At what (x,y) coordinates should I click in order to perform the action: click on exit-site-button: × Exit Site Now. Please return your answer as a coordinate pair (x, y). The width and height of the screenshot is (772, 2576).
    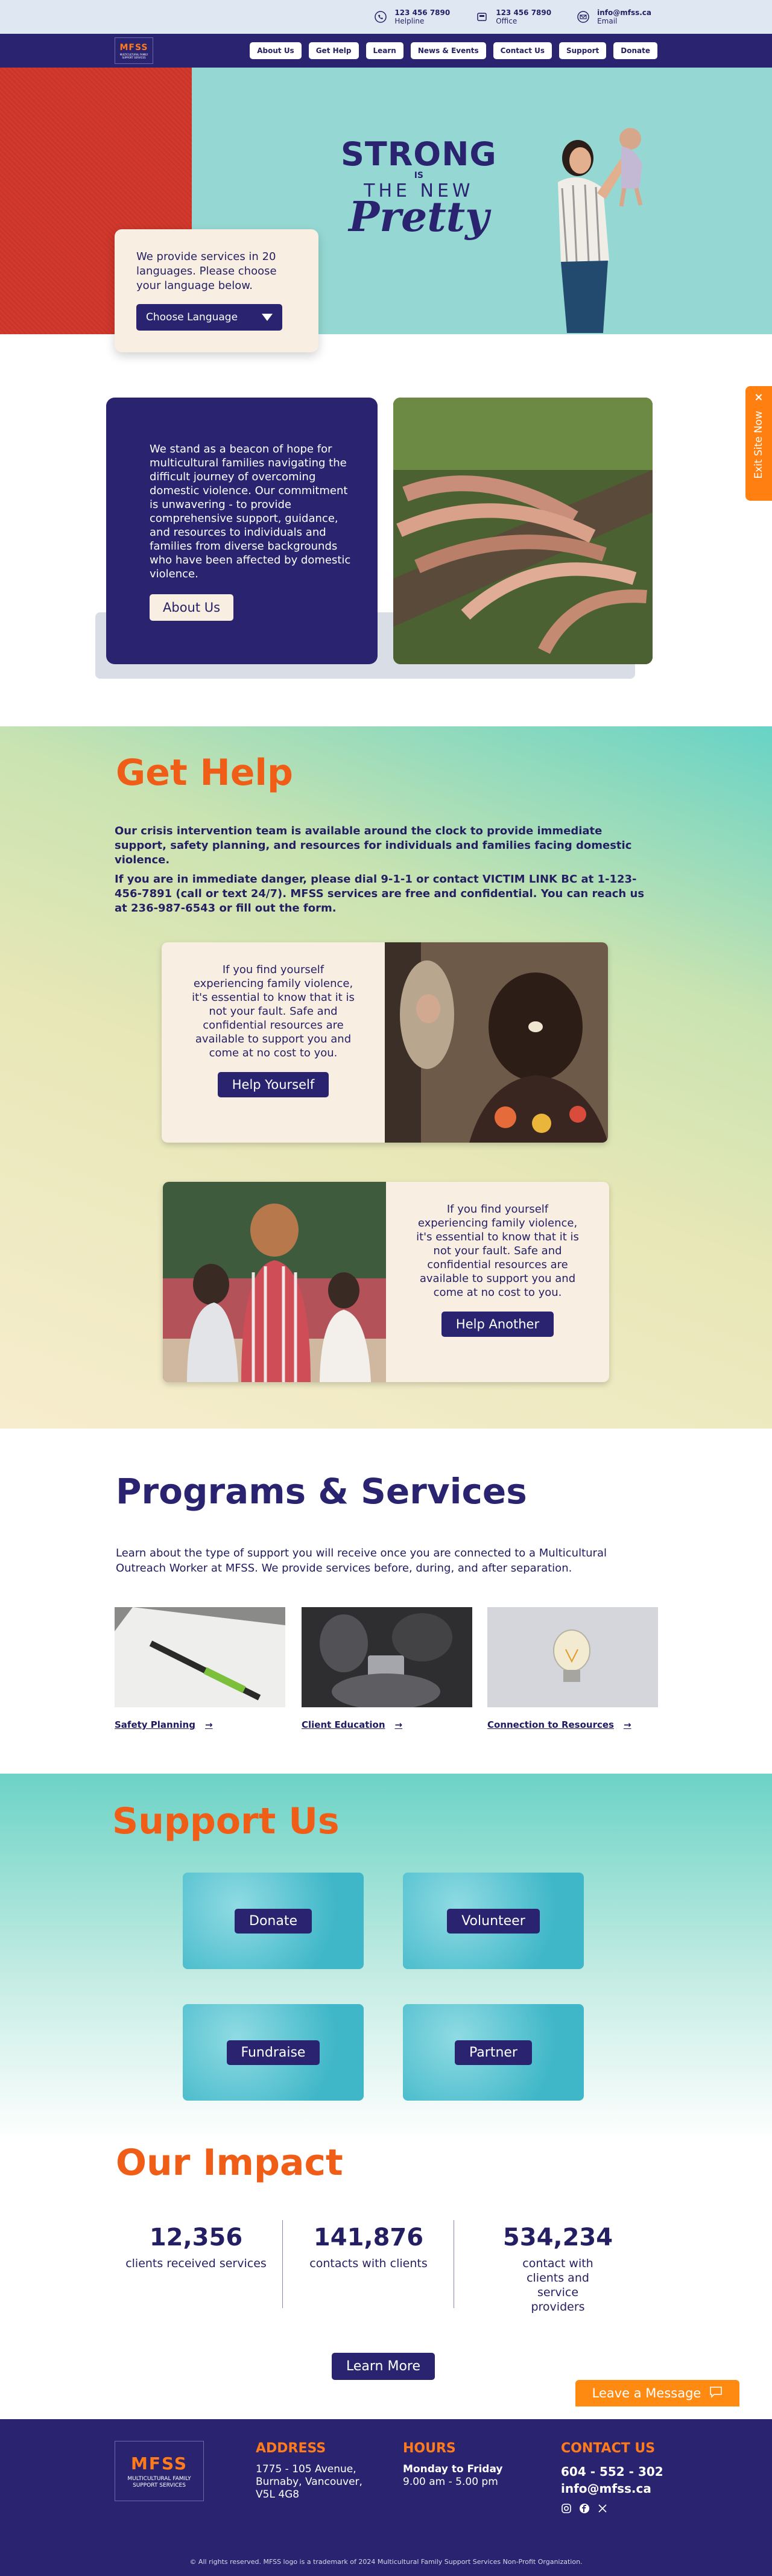
    Looking at the image, I should click on (758, 444).